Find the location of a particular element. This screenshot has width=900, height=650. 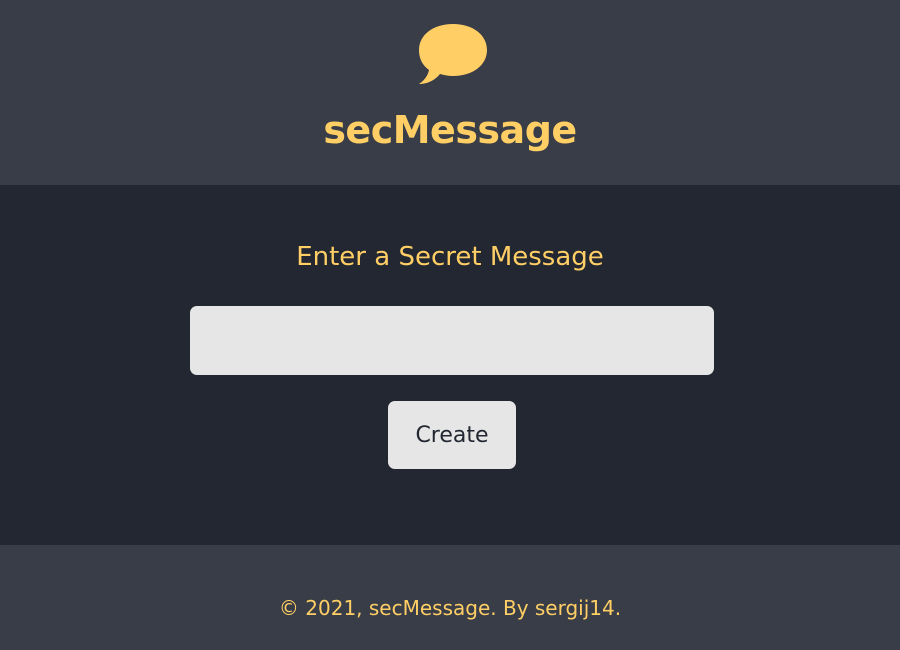

secret-message-input is located at coordinates (452, 340).